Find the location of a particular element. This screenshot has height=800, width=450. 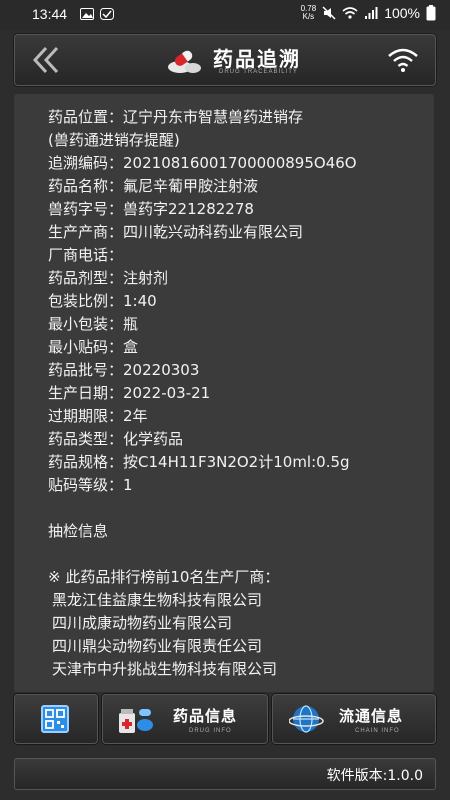

tab-chain-info-label: 流通信息 is located at coordinates (371, 716).